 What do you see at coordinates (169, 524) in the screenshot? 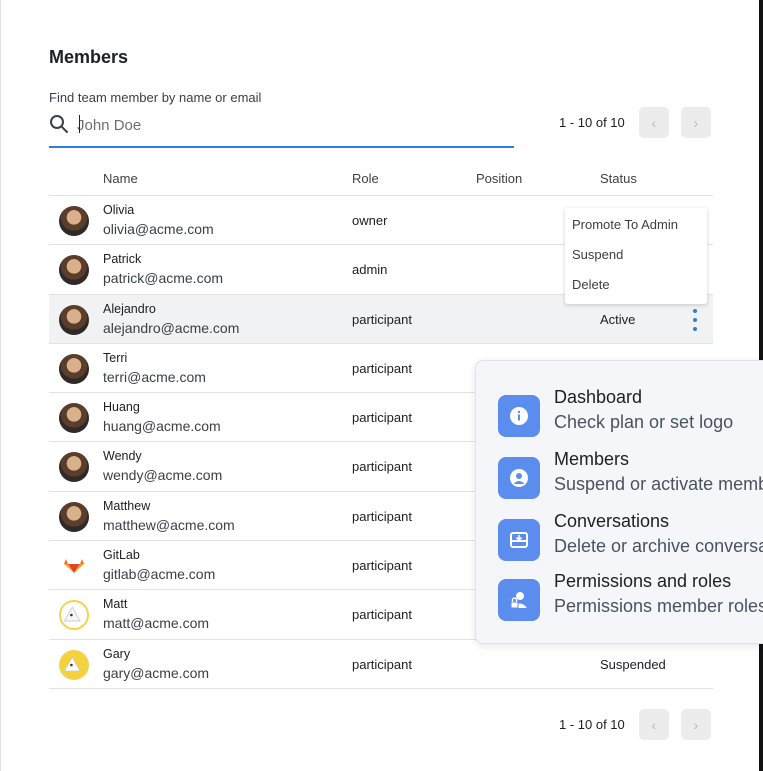
I see `member-email: matthew@acme.com` at bounding box center [169, 524].